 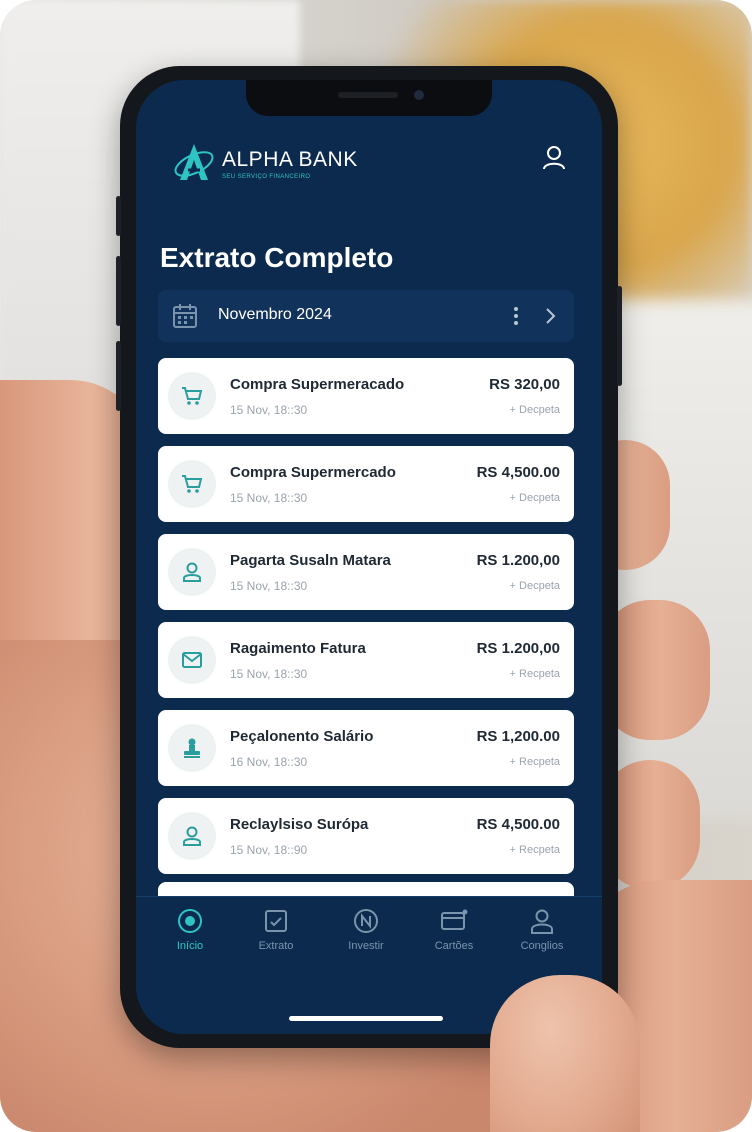 What do you see at coordinates (313, 472) in the screenshot?
I see `transaction-title: Compra Supermercado` at bounding box center [313, 472].